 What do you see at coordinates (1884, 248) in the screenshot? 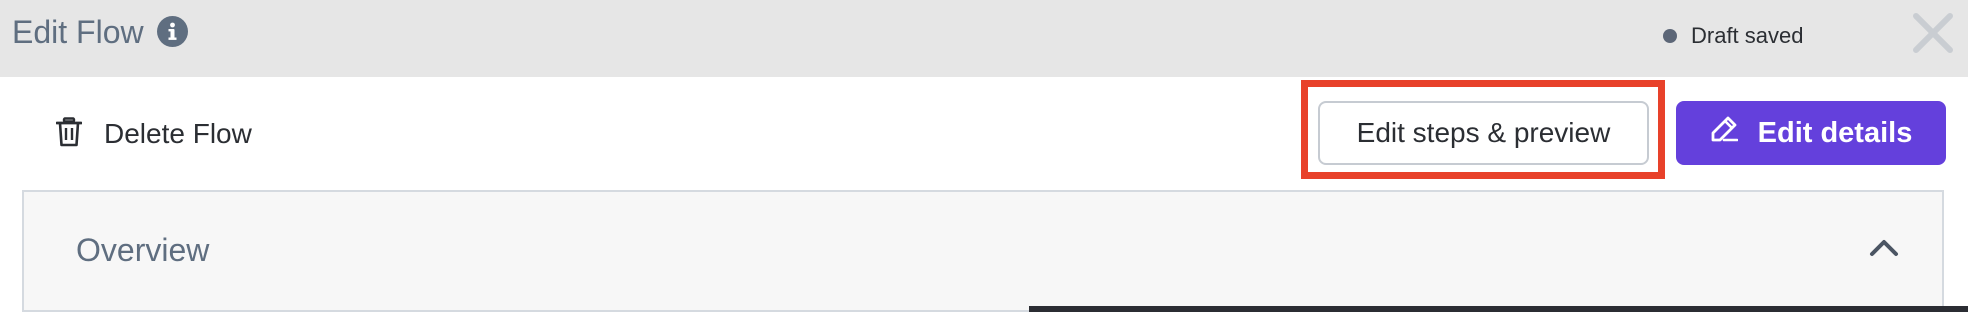
I see `chevron-up-icon` at bounding box center [1884, 248].